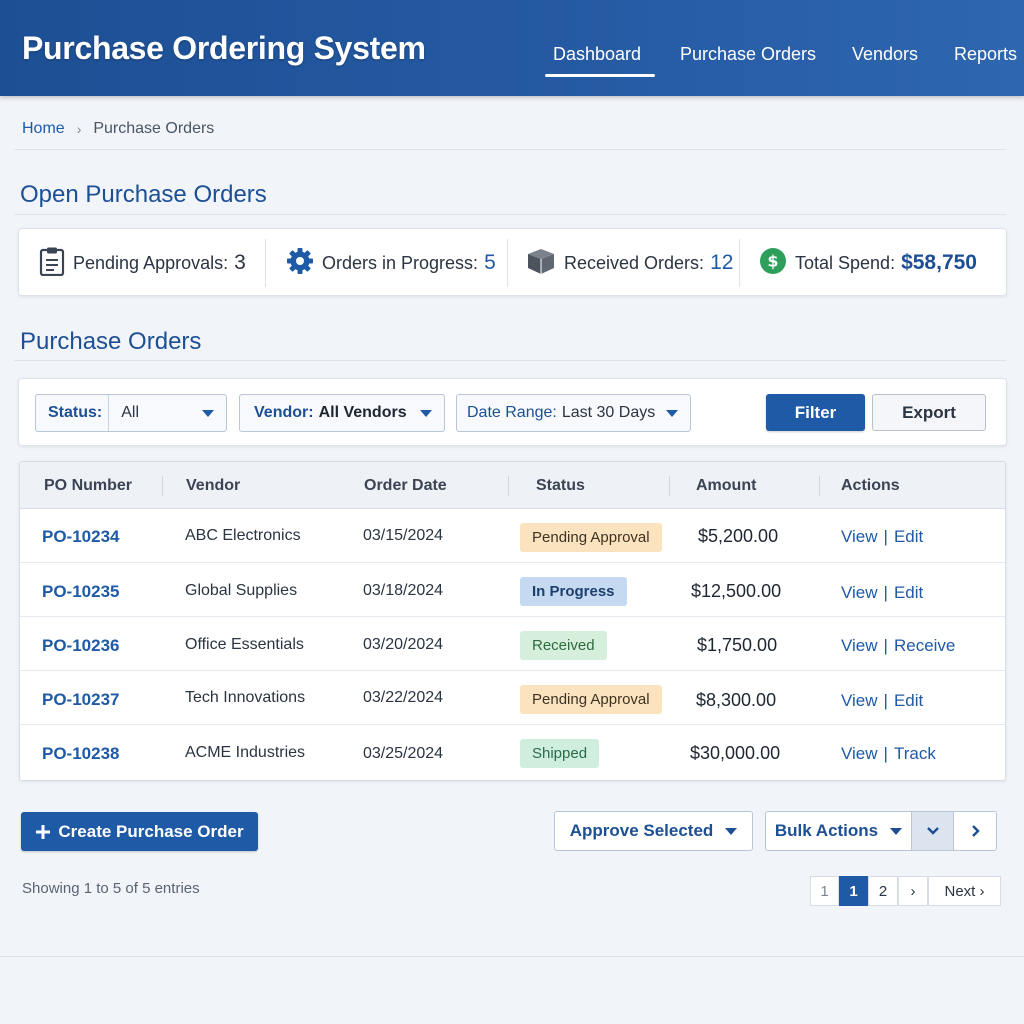  Describe the element at coordinates (88, 486) in the screenshot. I see `column-header-po-number: PO Number` at that location.